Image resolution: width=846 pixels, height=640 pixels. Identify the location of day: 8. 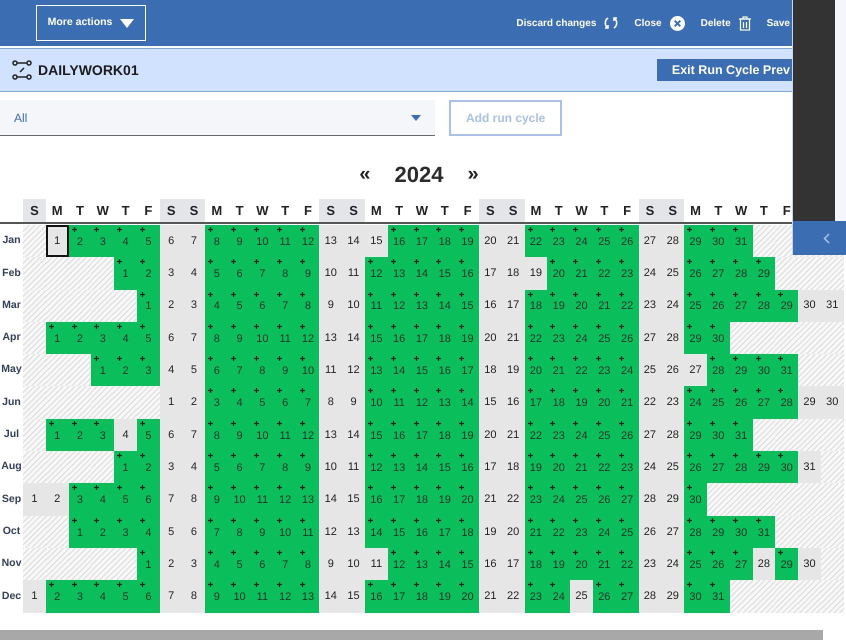
(330, 402).